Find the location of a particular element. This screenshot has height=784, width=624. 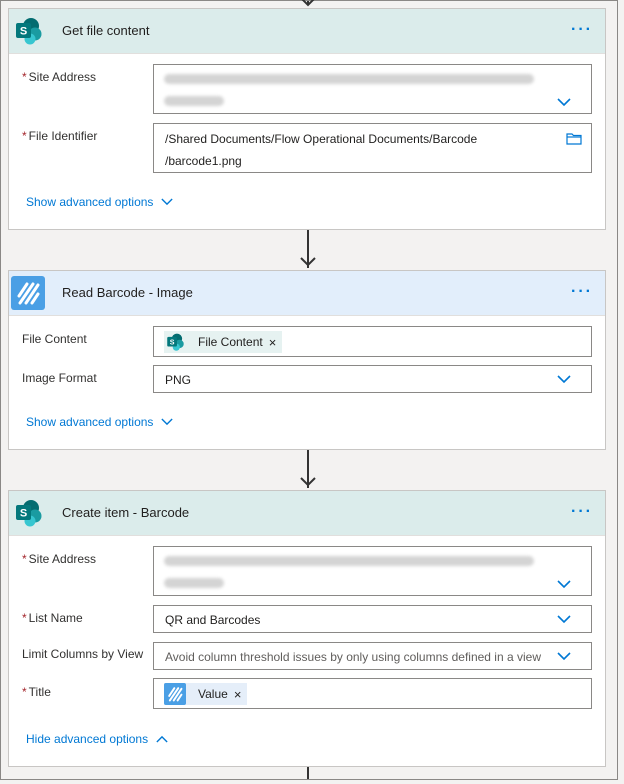

token-label: Value is located at coordinates (213, 694).